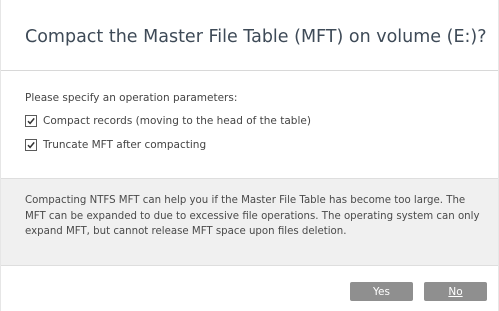 The width and height of the screenshot is (499, 311). What do you see at coordinates (131, 98) in the screenshot?
I see `parameters-prompt: Please specify an operation parameters:` at bounding box center [131, 98].